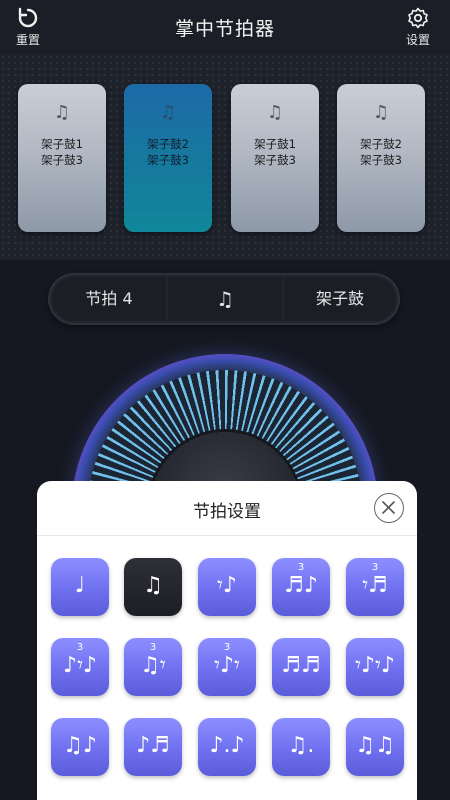 This screenshot has height=800, width=450. I want to click on rhythm-option-6: 3 ♪𝄾♪, so click(80, 667).